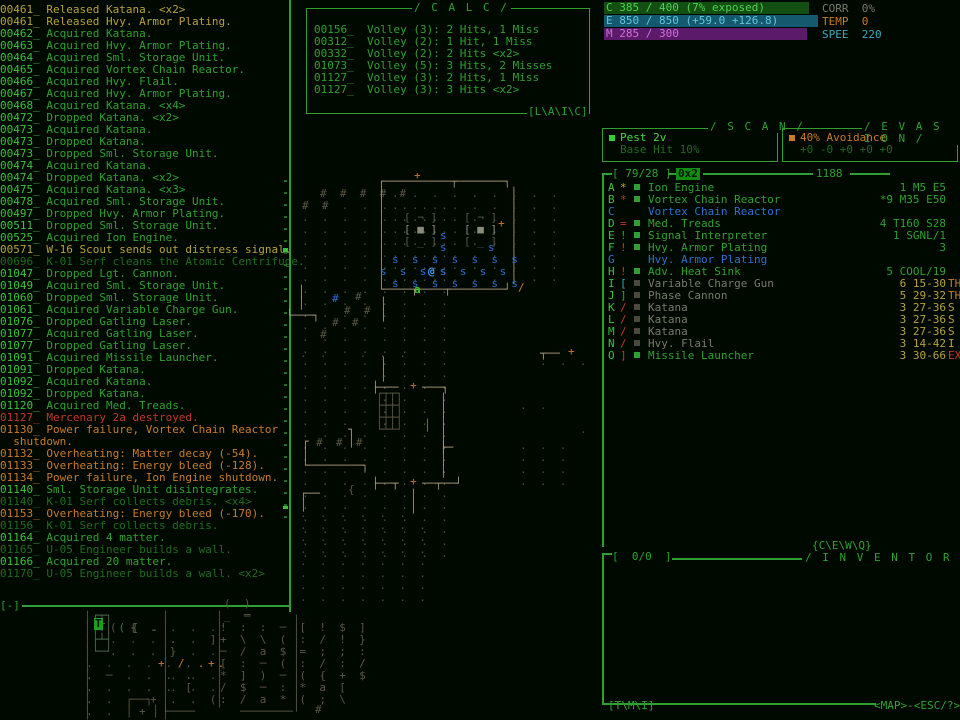 This screenshot has height=720, width=960. I want to click on map-item: {, so click(351, 489).